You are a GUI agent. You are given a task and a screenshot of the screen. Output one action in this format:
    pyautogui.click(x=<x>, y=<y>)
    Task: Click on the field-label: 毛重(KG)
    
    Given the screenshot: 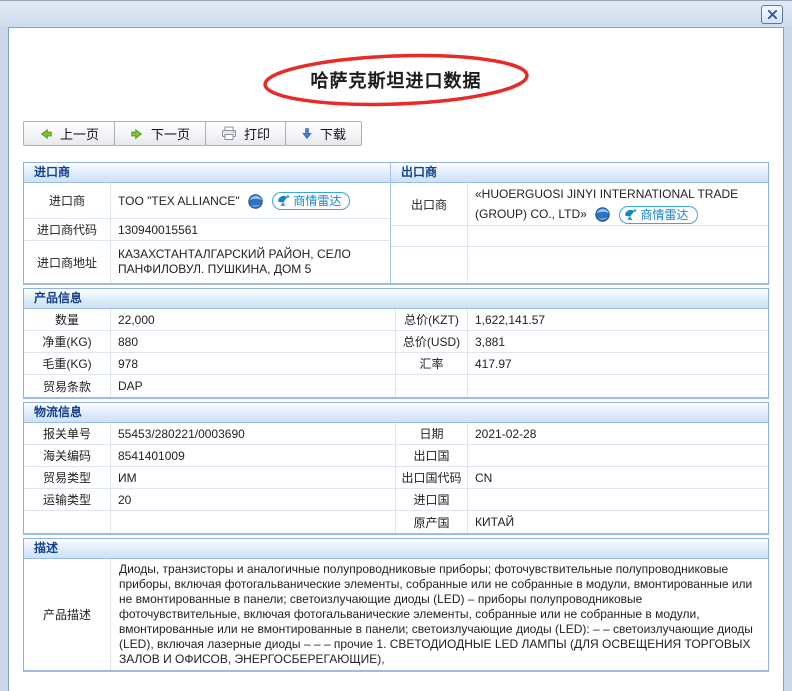 What is the action you would take?
    pyautogui.click(x=67, y=363)
    